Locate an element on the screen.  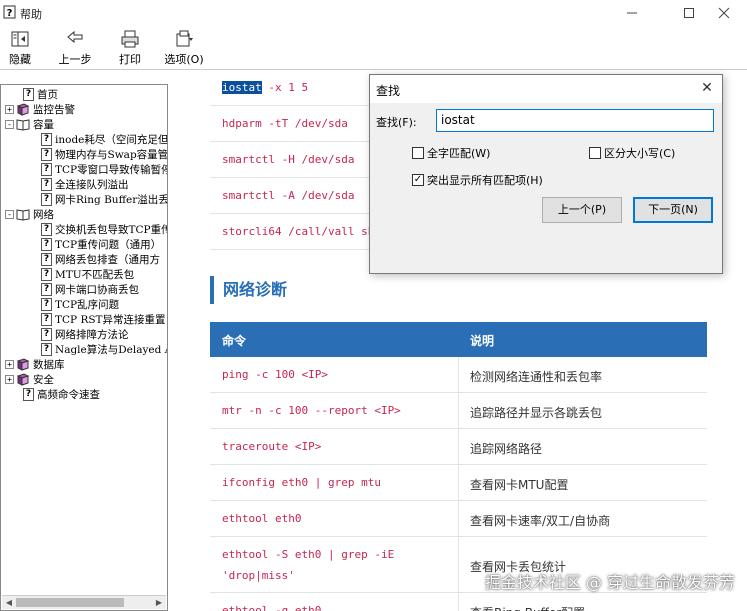
tree-item: + 监控告警 is located at coordinates (40, 109).